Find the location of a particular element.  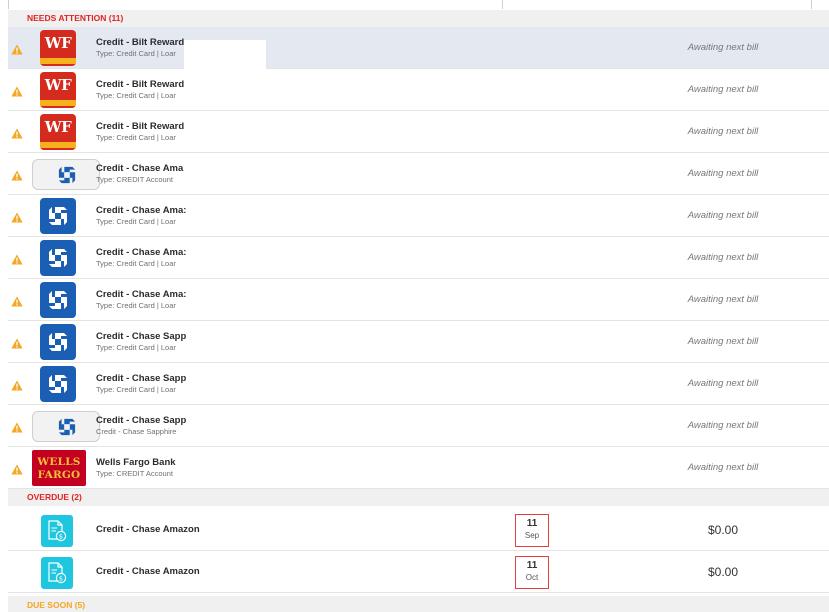

account-info: Wells Fargo Bank Type: CREDIT Account is located at coordinates (181, 468).